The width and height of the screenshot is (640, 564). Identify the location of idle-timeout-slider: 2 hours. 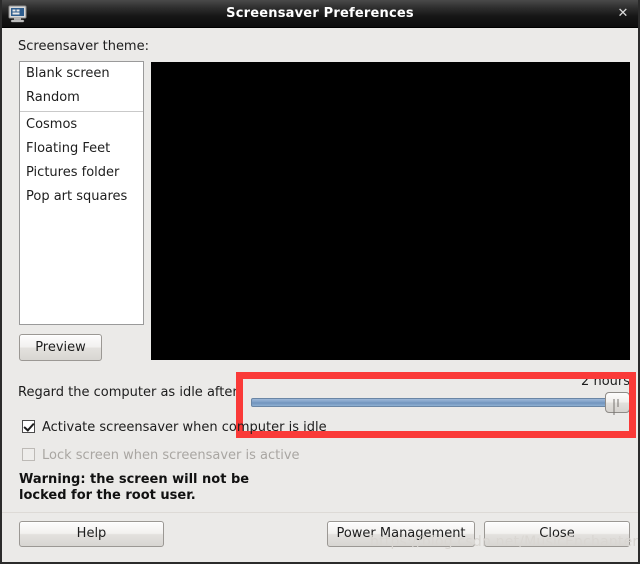
(438, 394).